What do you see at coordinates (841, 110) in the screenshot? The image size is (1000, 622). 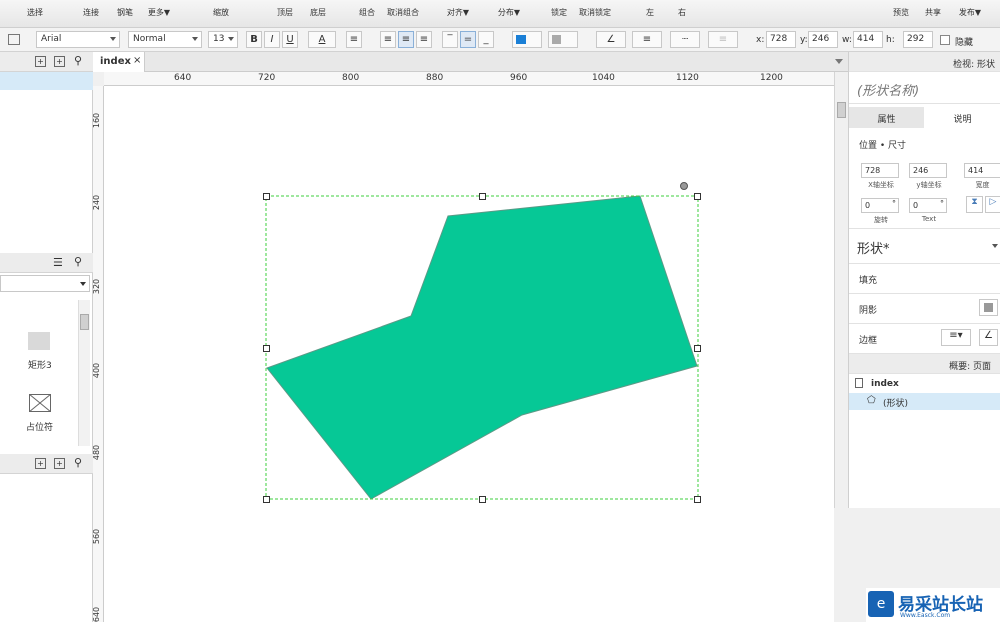 I see `canvas-scroll-thumb` at bounding box center [841, 110].